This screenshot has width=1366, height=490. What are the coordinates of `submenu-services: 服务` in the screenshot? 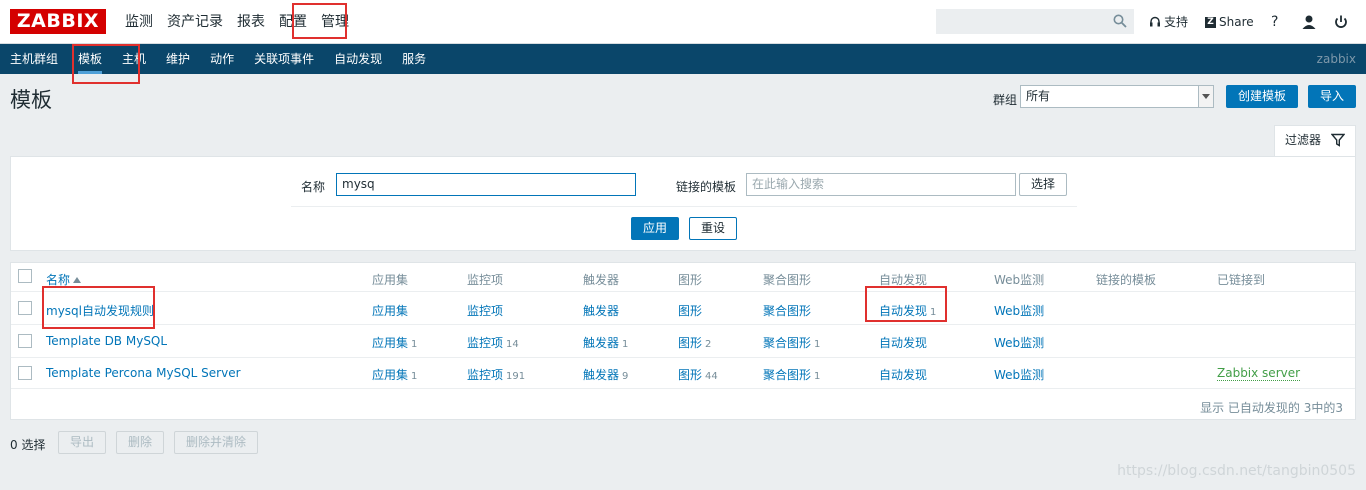 It's located at (414, 59).